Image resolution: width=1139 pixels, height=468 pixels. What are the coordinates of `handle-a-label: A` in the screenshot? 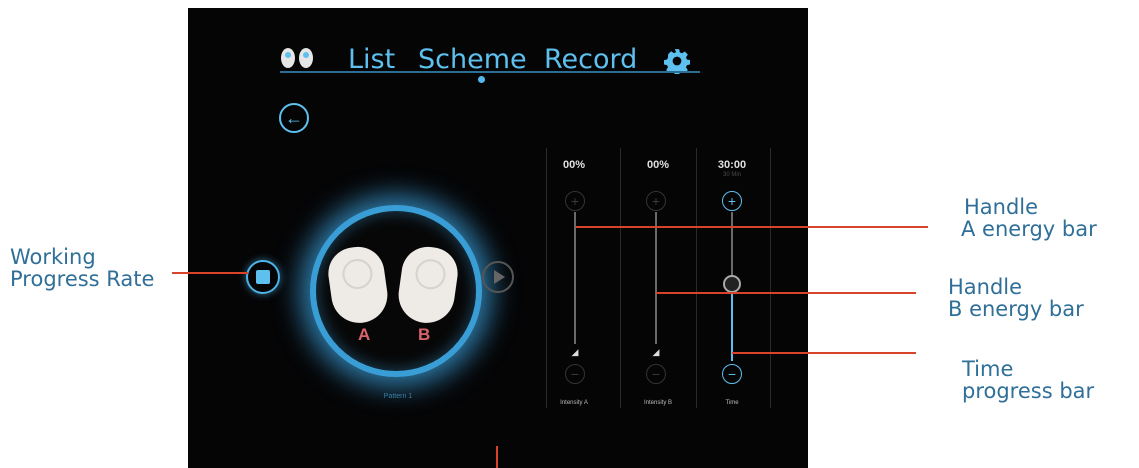 It's located at (364, 334).